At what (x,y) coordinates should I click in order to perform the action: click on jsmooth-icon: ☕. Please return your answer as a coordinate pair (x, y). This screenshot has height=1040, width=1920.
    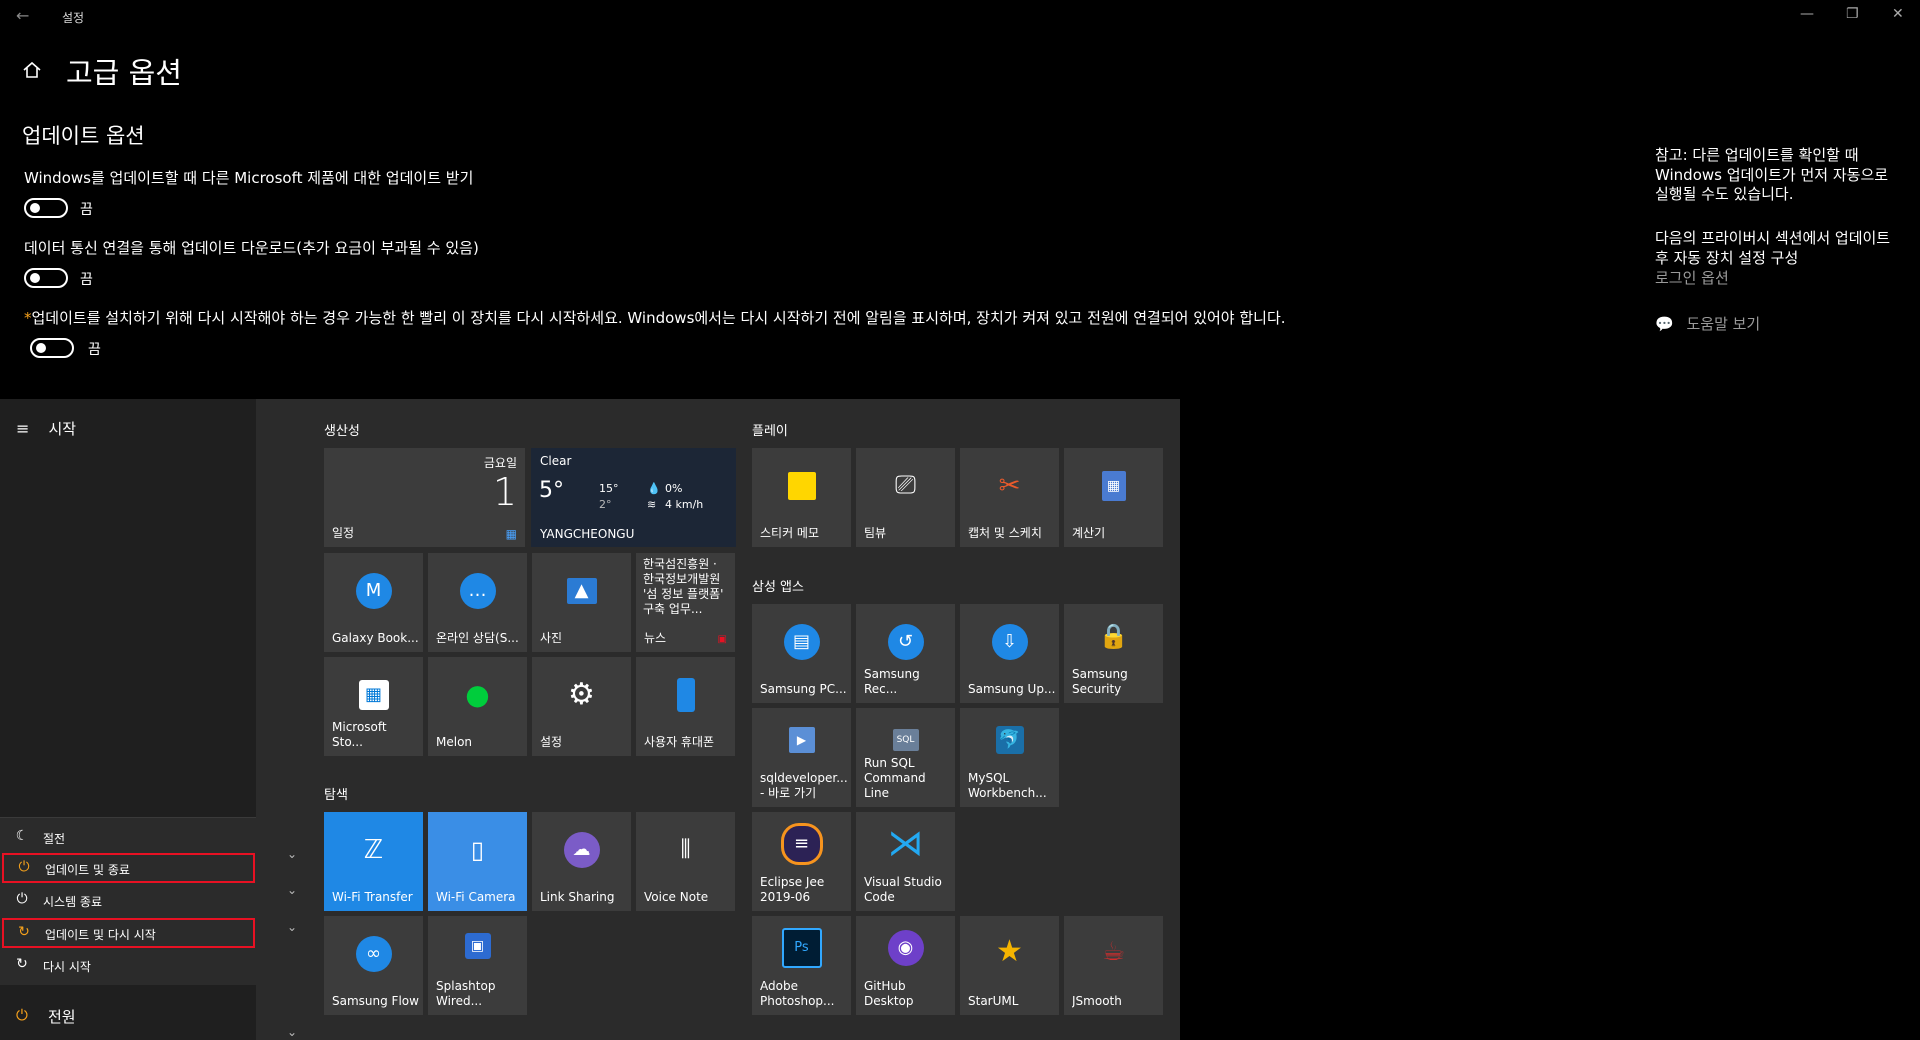
    Looking at the image, I should click on (1113, 951).